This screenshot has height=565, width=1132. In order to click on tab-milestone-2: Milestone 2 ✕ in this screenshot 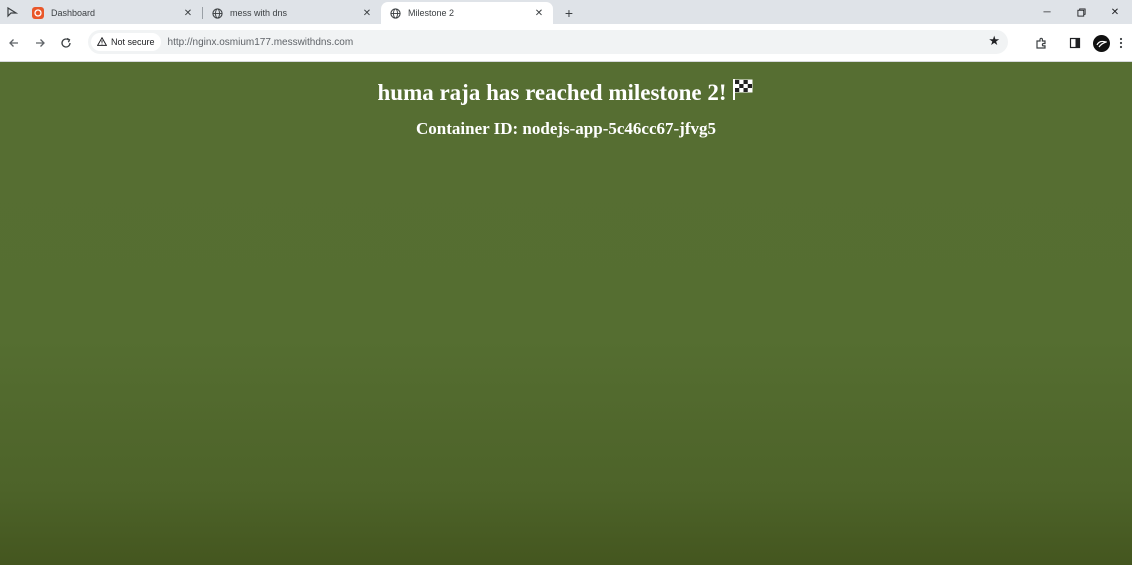, I will do `click(467, 13)`.